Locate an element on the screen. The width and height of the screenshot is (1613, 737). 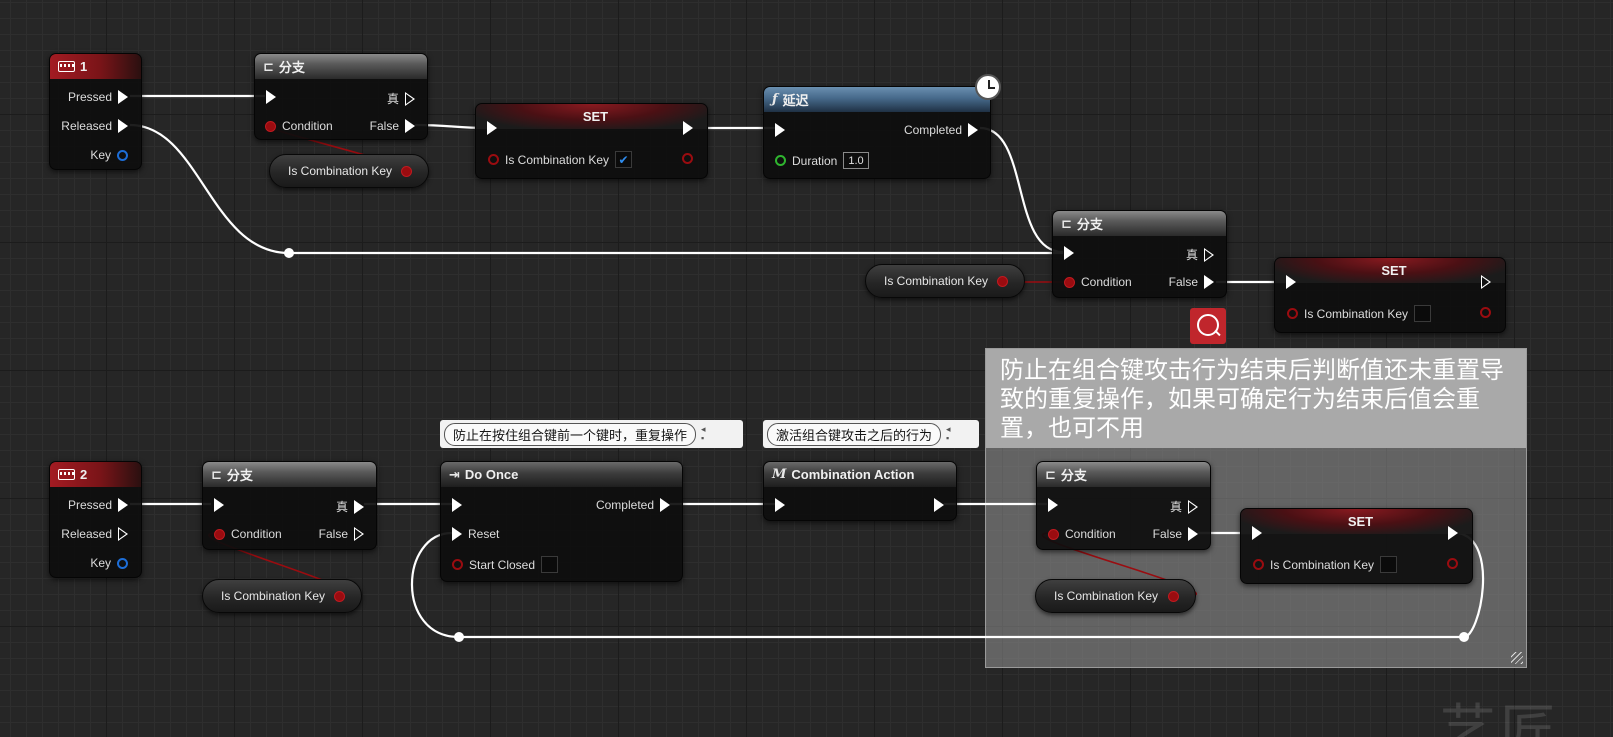
checkbox-unchecked is located at coordinates (1423, 313).